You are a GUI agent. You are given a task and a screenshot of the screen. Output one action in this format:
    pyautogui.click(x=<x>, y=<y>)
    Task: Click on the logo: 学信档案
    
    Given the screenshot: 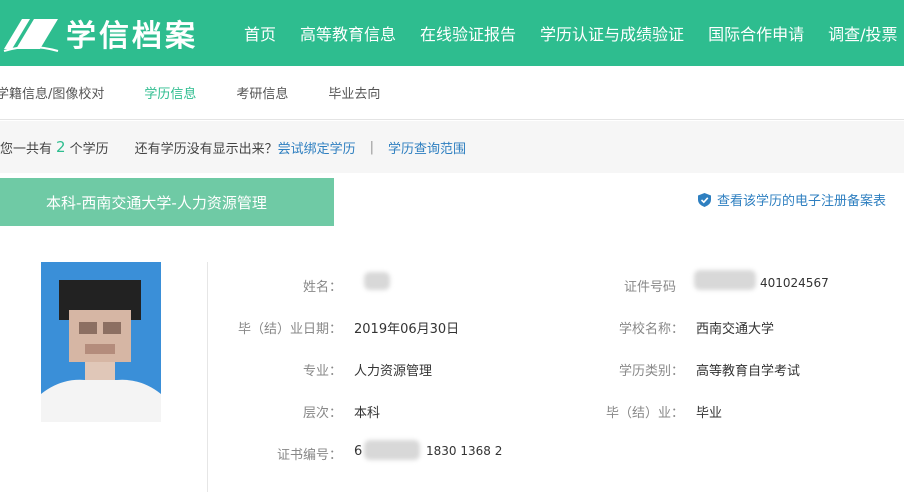 What is the action you would take?
    pyautogui.click(x=99, y=33)
    